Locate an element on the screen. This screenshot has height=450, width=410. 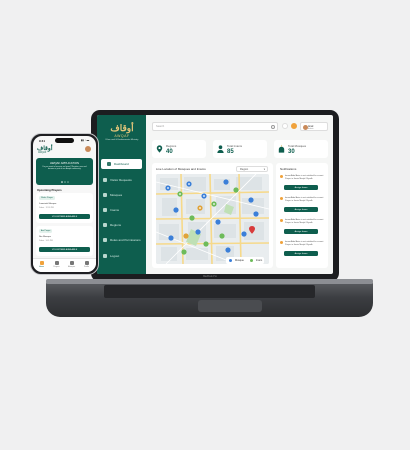
tab-home: Home is located at coordinates (41, 264).